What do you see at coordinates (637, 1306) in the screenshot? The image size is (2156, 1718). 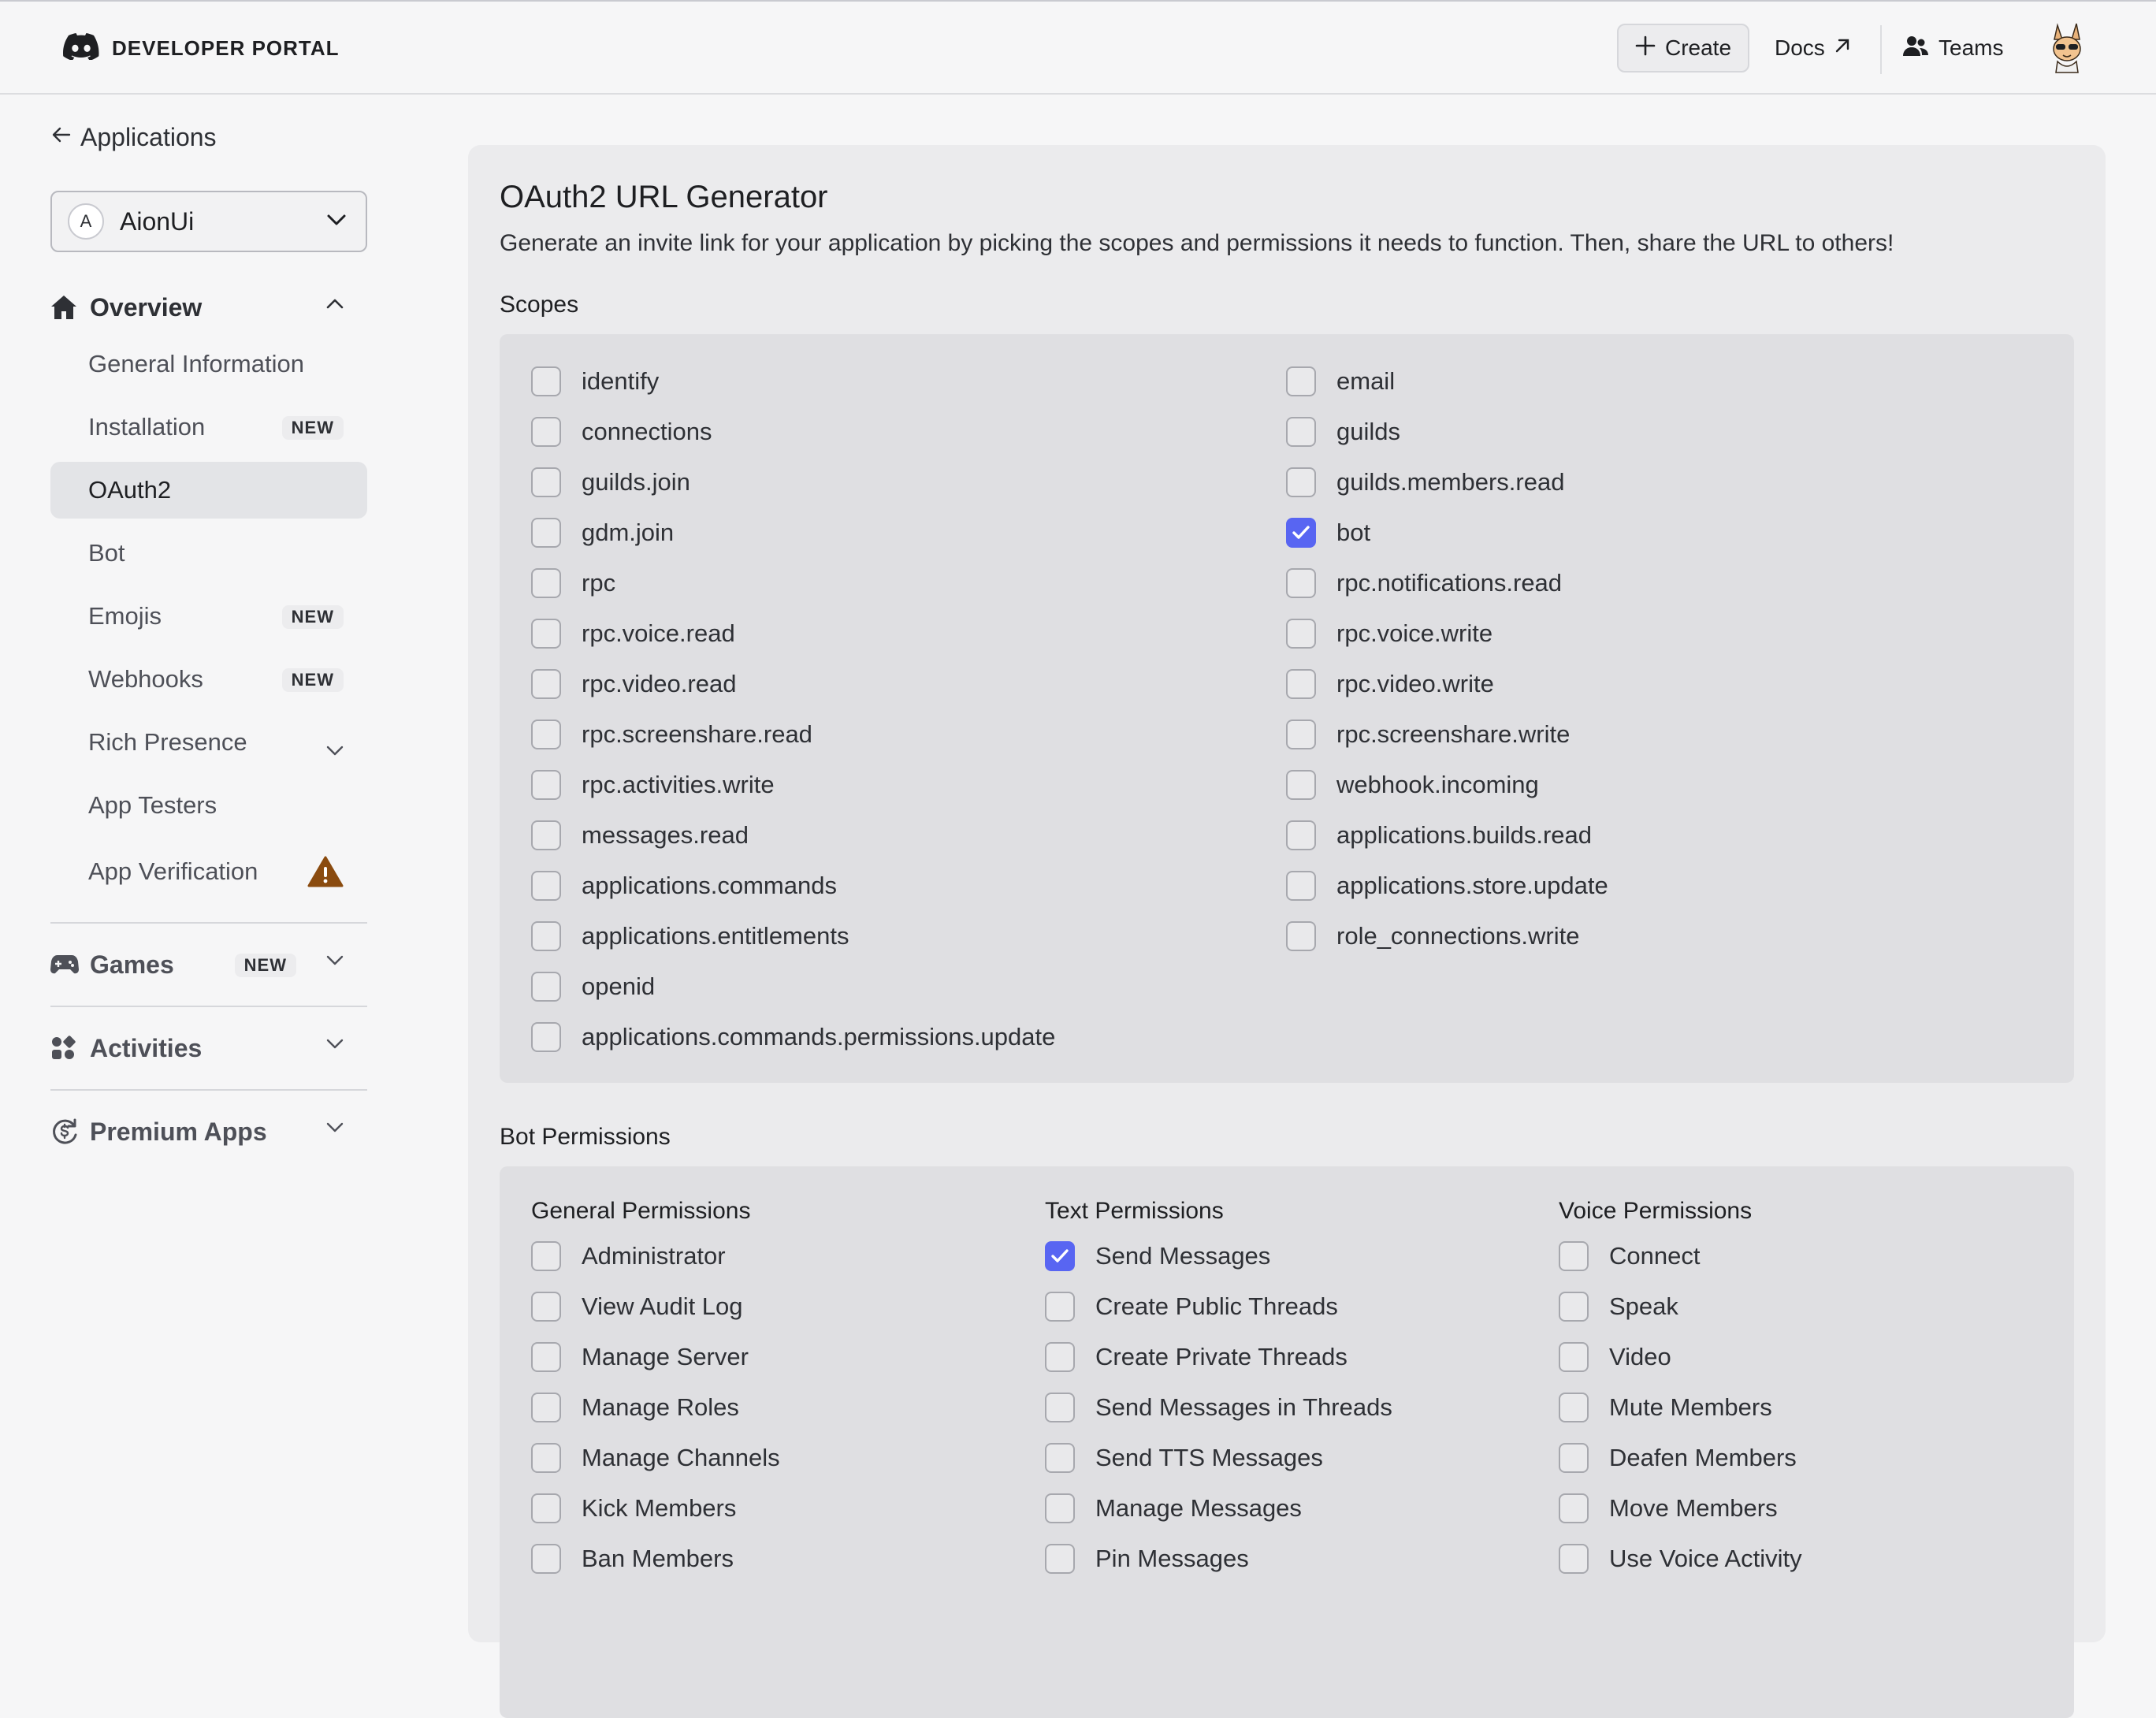 I see `permission-view-audit-log: View Audit Log` at bounding box center [637, 1306].